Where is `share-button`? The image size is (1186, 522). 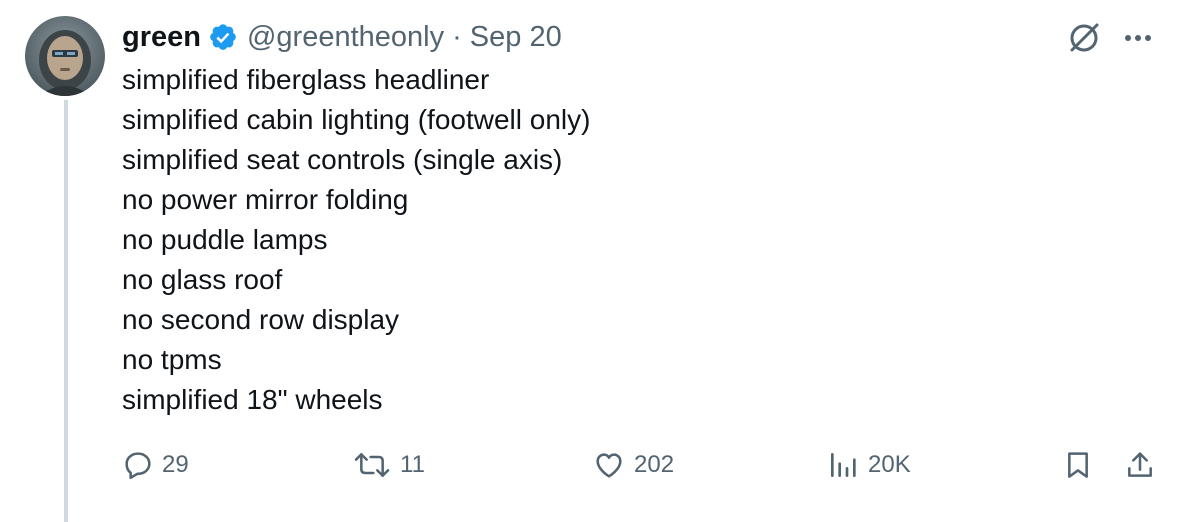
share-button is located at coordinates (1140, 465).